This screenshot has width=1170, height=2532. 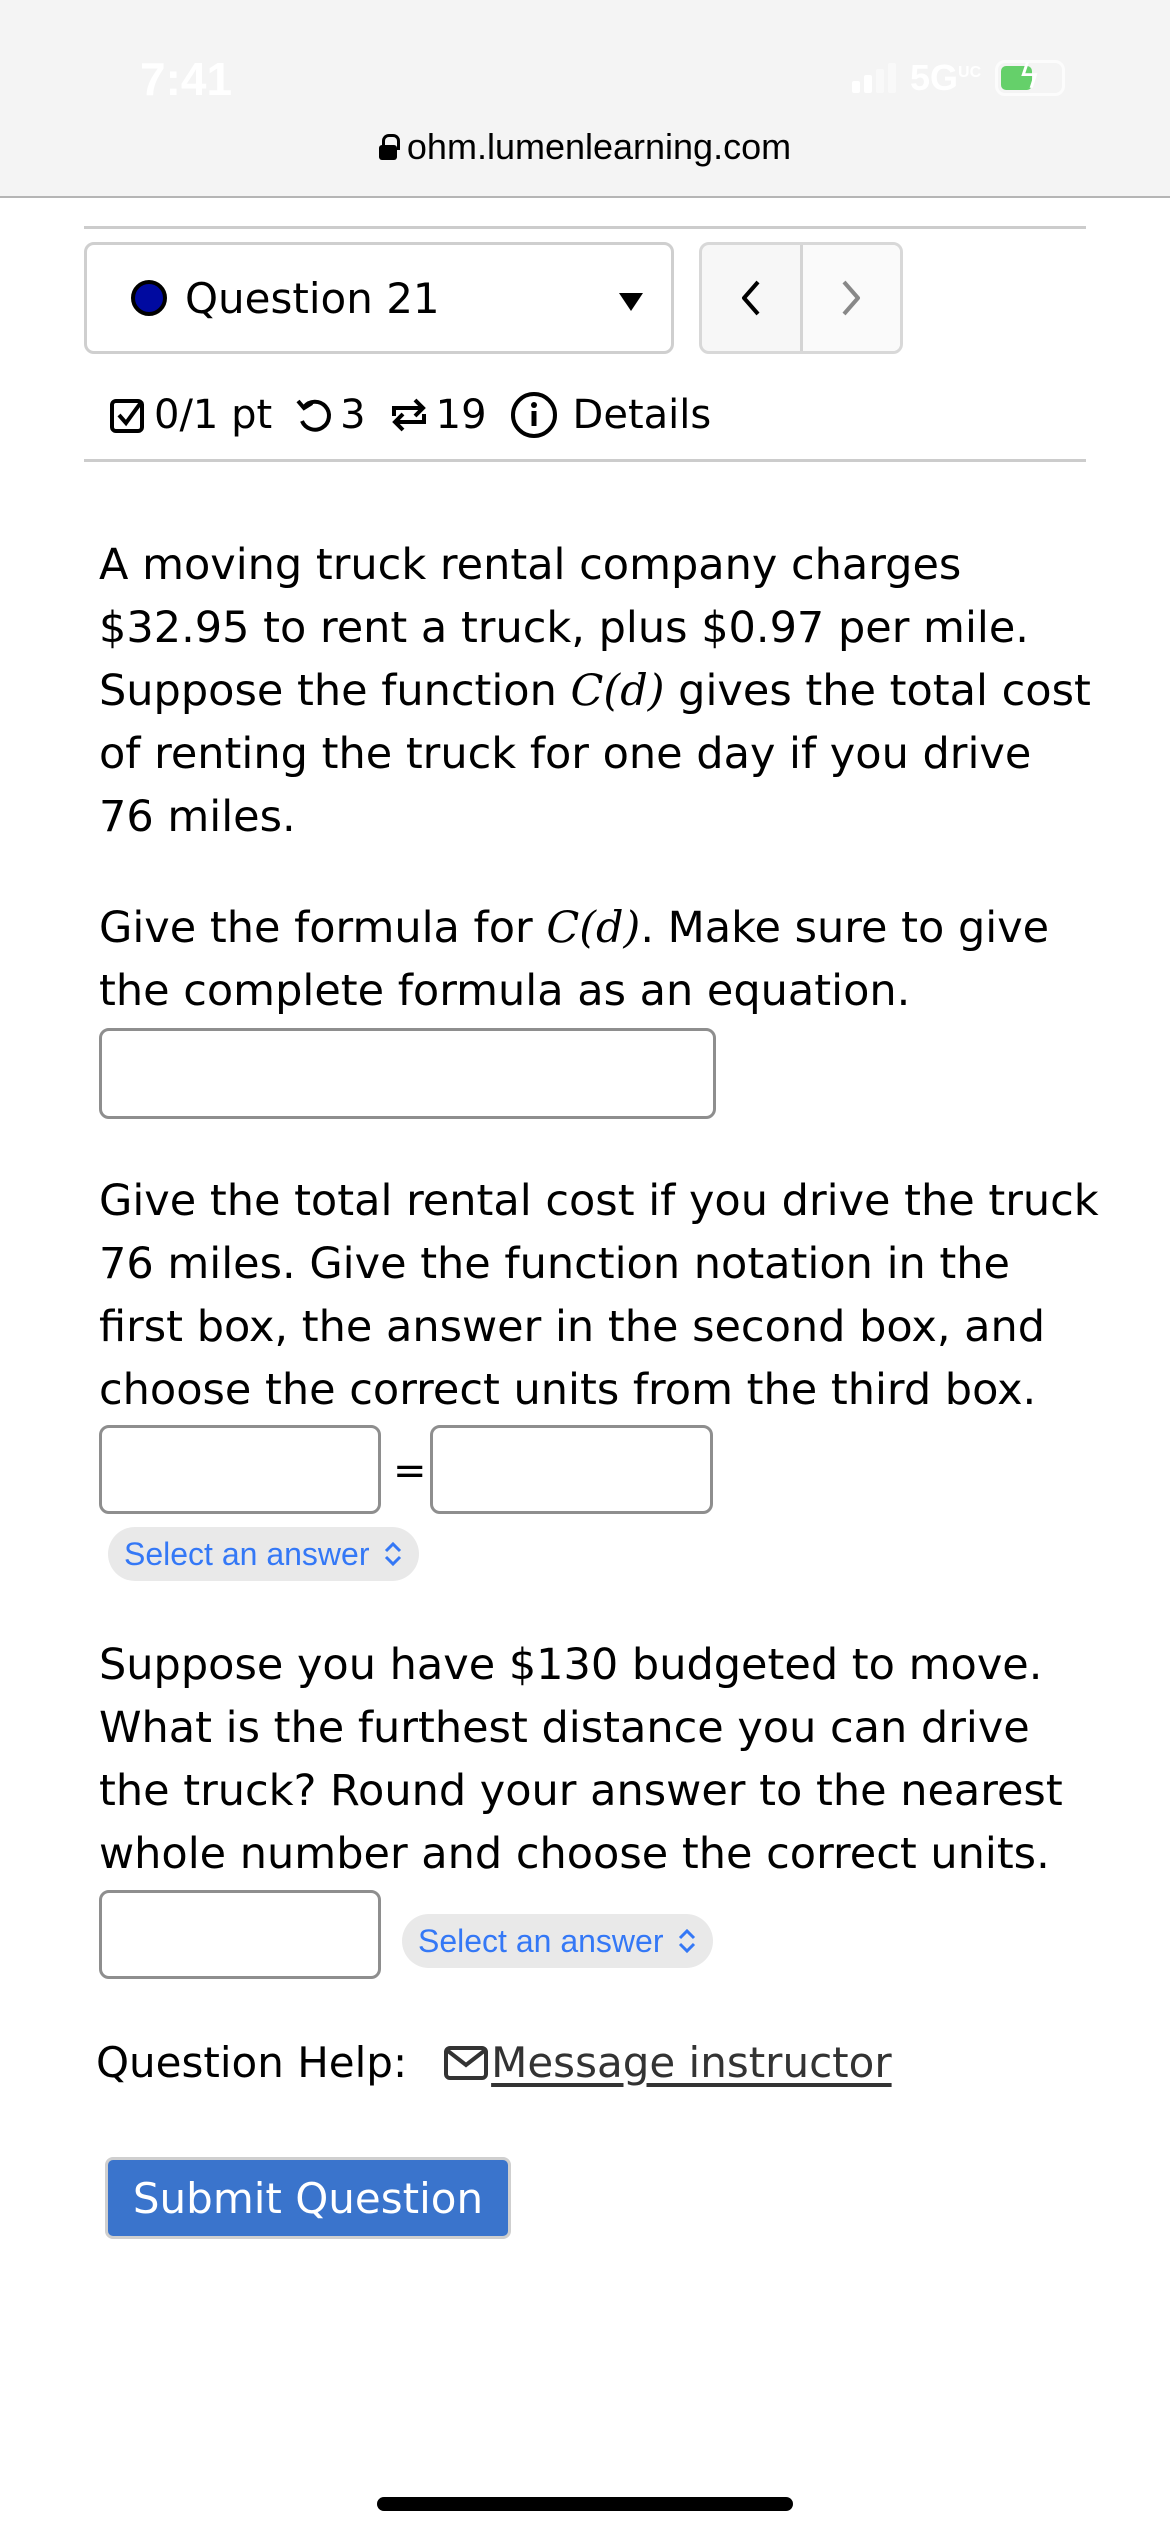 I want to click on address-bar: ohm.lumenlearning.com, so click(x=585, y=147).